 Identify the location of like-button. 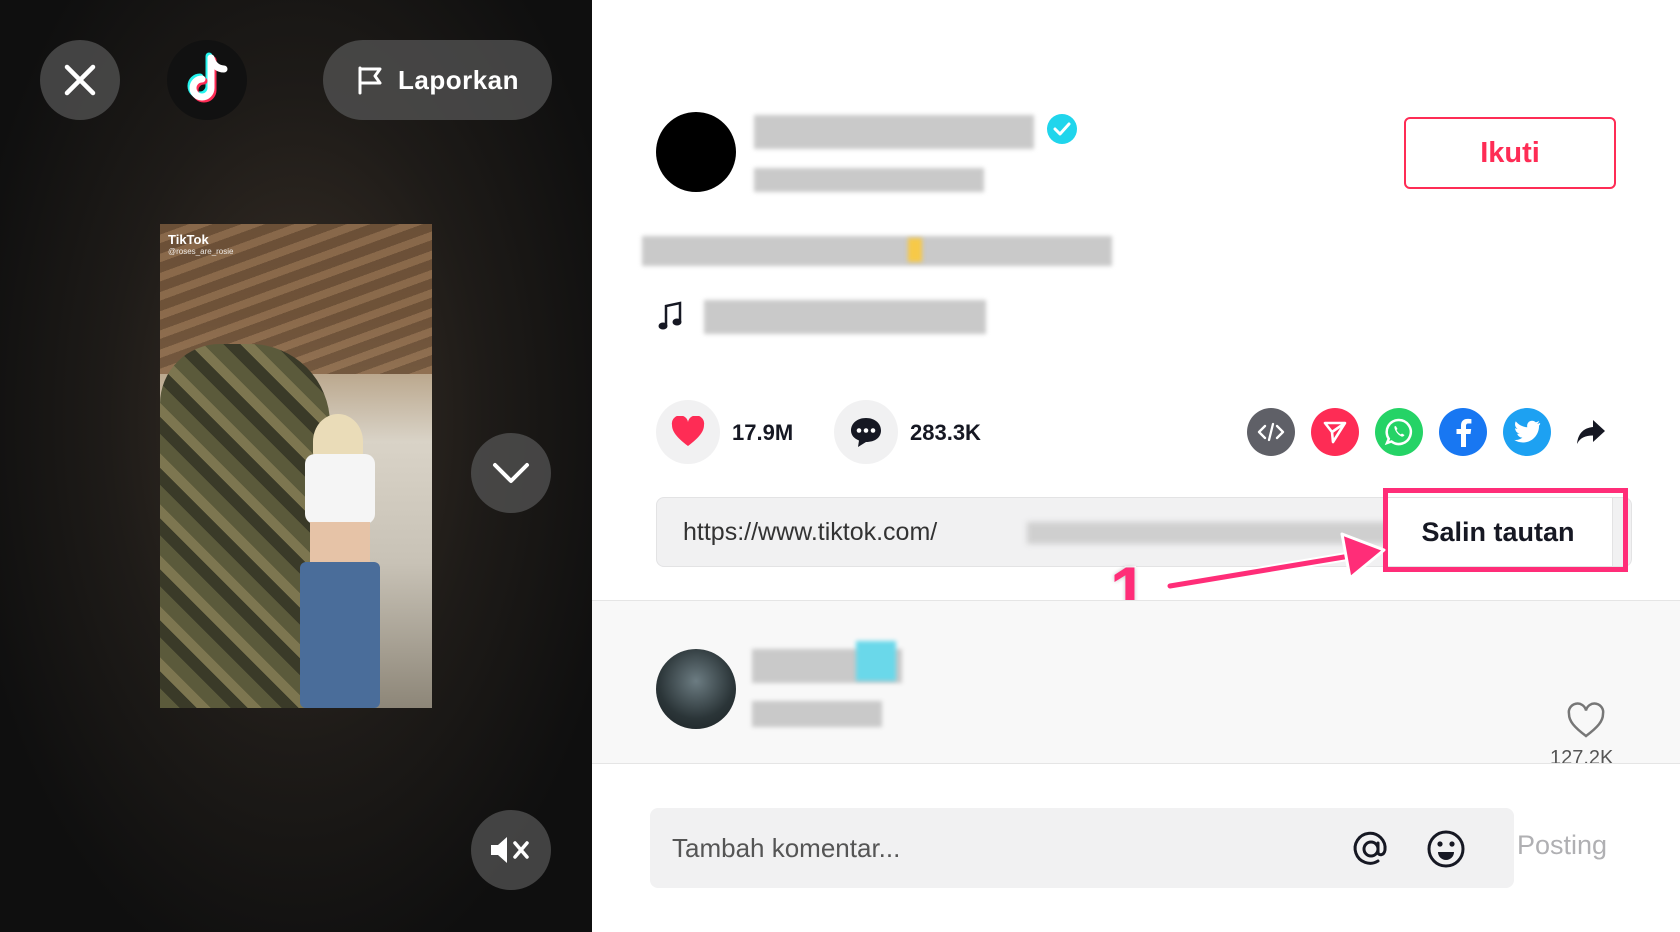
(688, 432).